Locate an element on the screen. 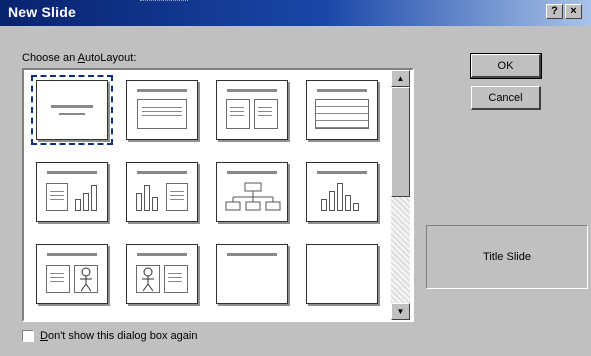 The image size is (591, 356). scroll-thumb is located at coordinates (400, 142).